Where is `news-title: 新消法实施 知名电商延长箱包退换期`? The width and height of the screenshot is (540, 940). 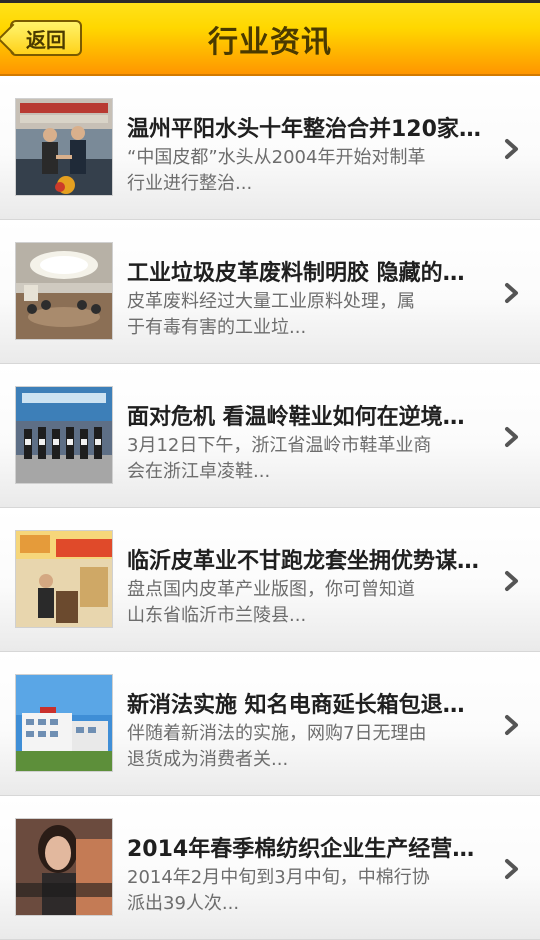 news-title: 新消法实施 知名电商延长箱包退换期 is located at coordinates (304, 705).